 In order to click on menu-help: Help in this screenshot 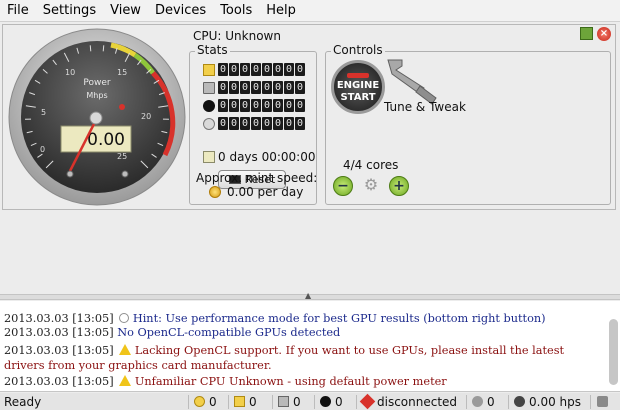, I will do `click(281, 11)`.